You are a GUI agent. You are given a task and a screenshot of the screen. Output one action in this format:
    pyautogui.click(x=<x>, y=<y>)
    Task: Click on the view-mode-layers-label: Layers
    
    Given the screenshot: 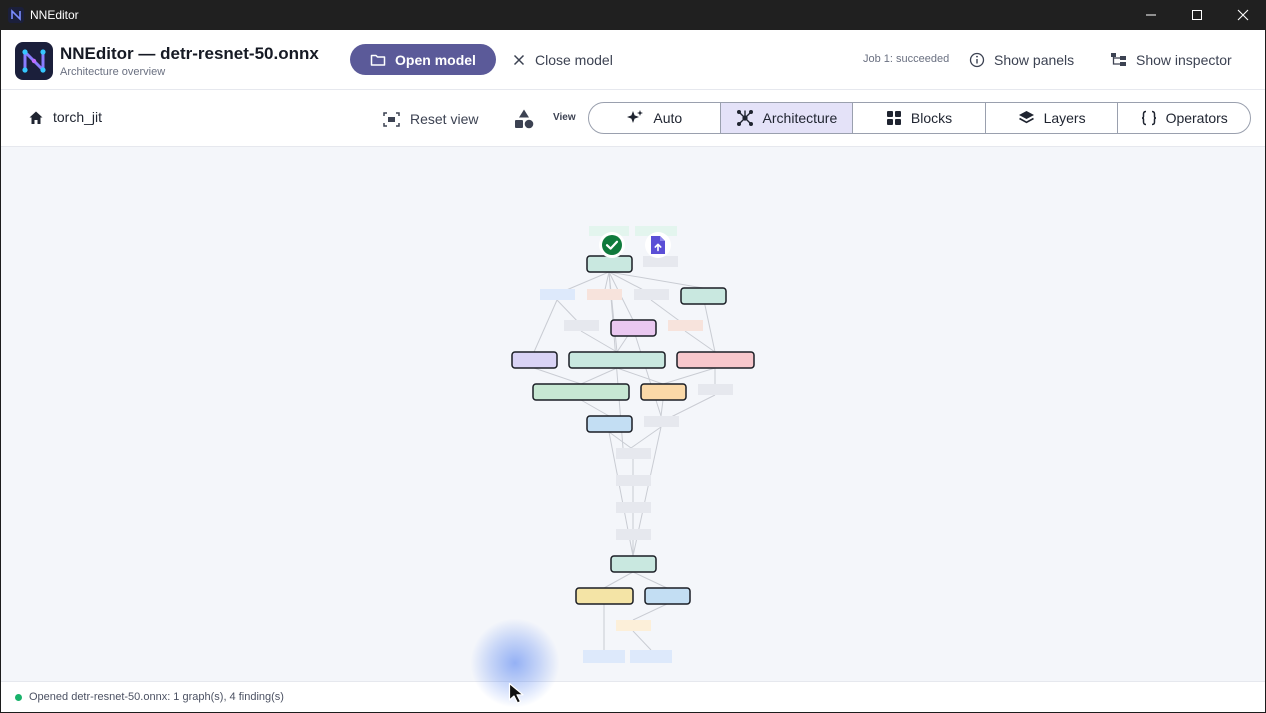 What is the action you would take?
    pyautogui.click(x=1064, y=118)
    